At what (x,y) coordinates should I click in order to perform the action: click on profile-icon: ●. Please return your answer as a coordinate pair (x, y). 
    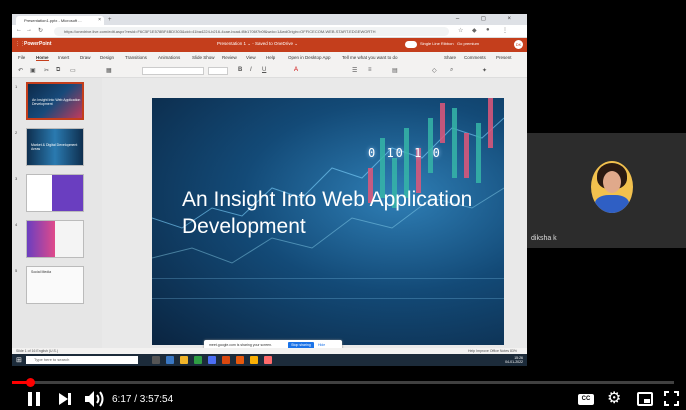
    Looking at the image, I should click on (488, 30).